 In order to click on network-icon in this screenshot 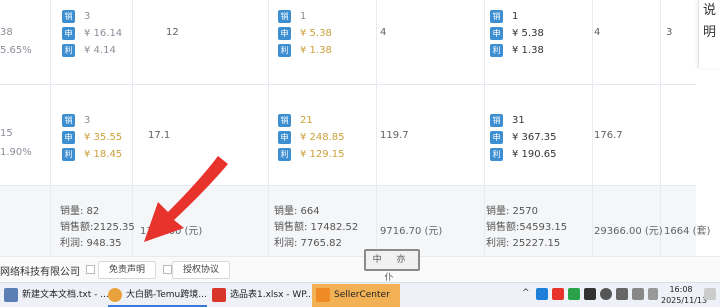, I will do `click(606, 294)`.